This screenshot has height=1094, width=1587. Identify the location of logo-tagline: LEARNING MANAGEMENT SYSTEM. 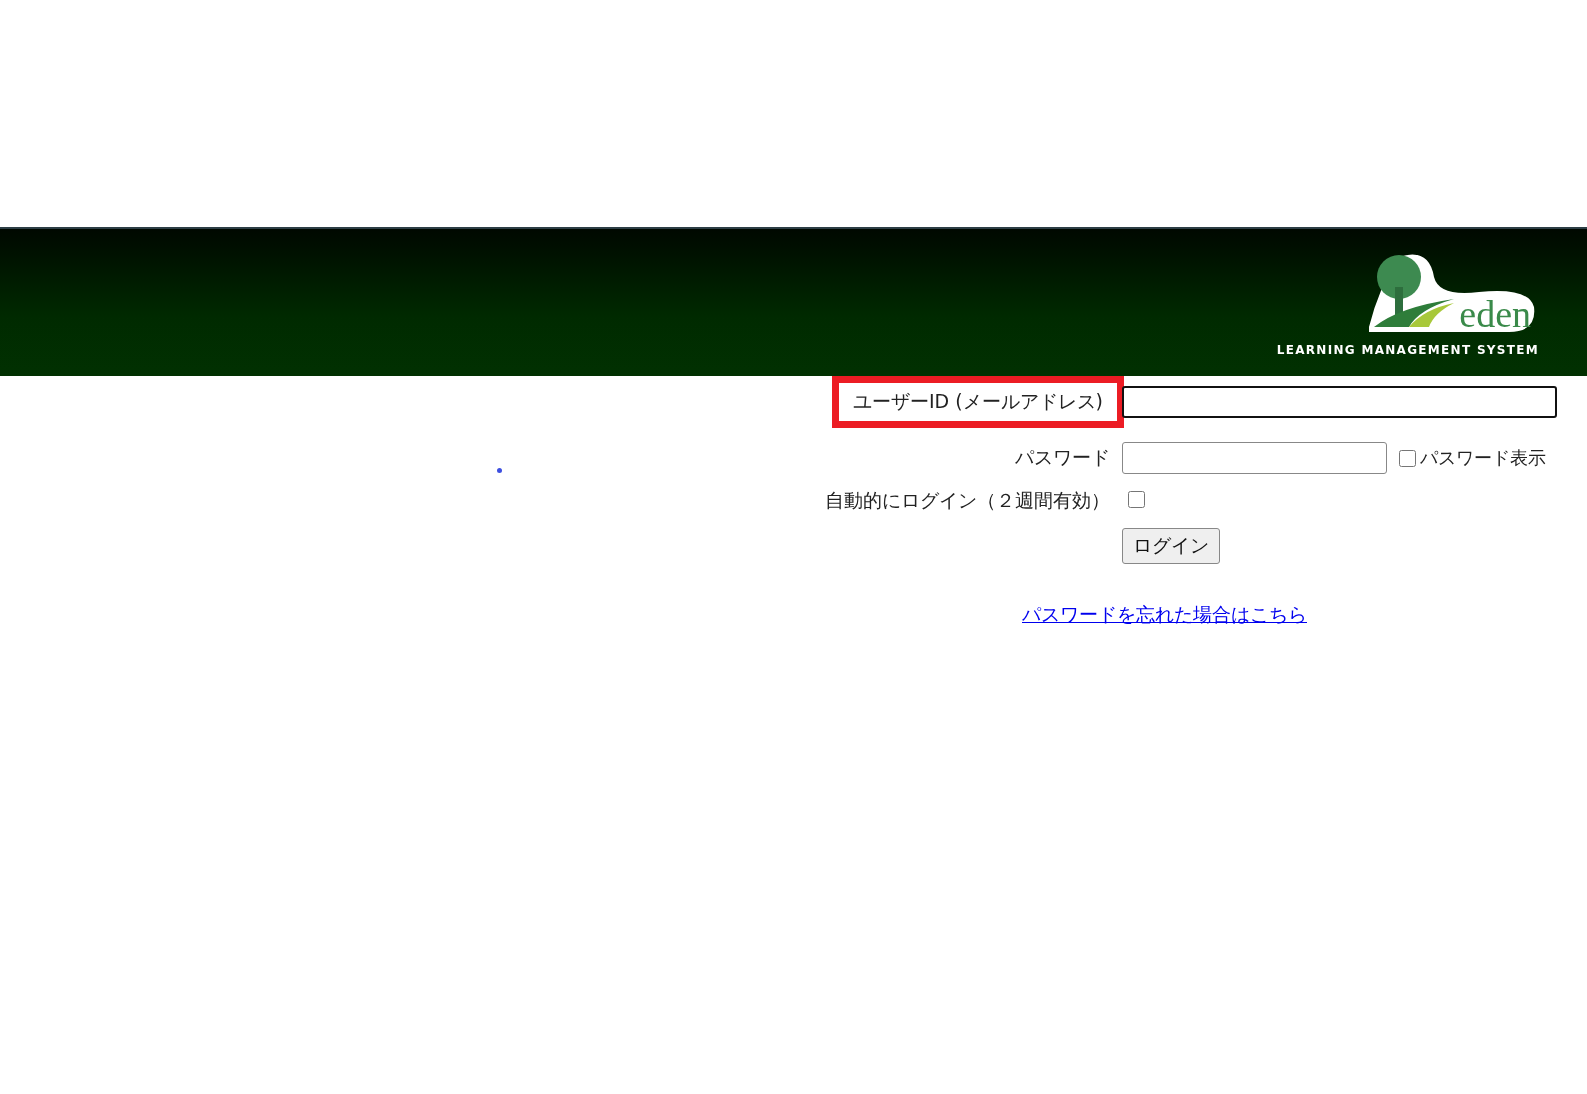
(1407, 350).